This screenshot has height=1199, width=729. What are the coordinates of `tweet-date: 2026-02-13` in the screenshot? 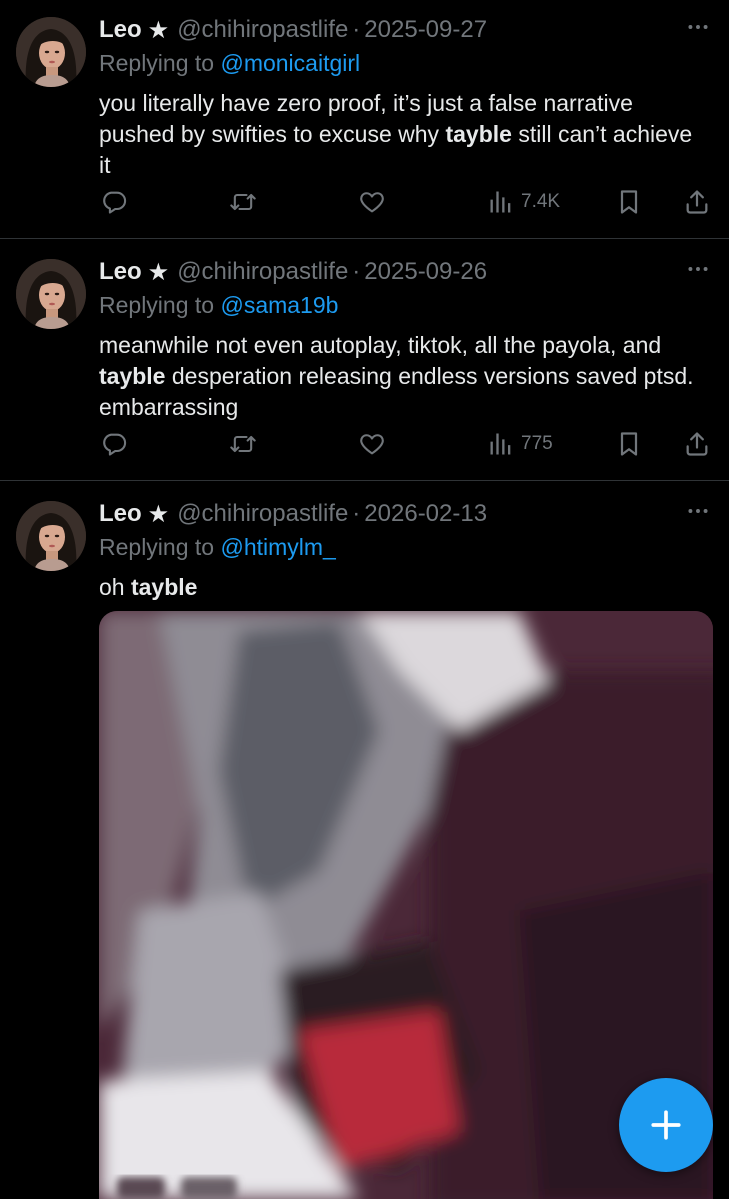 It's located at (425, 514).